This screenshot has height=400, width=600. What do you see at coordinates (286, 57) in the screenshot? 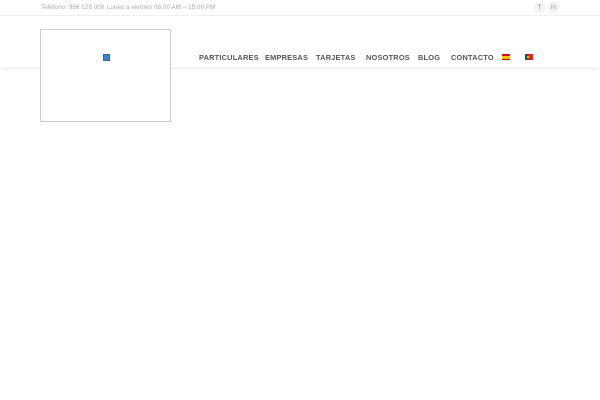
I see `nav-item-empresas: EMPRESAS` at bounding box center [286, 57].